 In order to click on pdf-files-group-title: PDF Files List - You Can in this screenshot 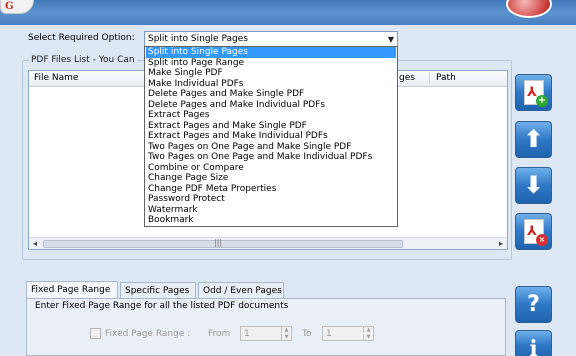, I will do `click(83, 60)`.